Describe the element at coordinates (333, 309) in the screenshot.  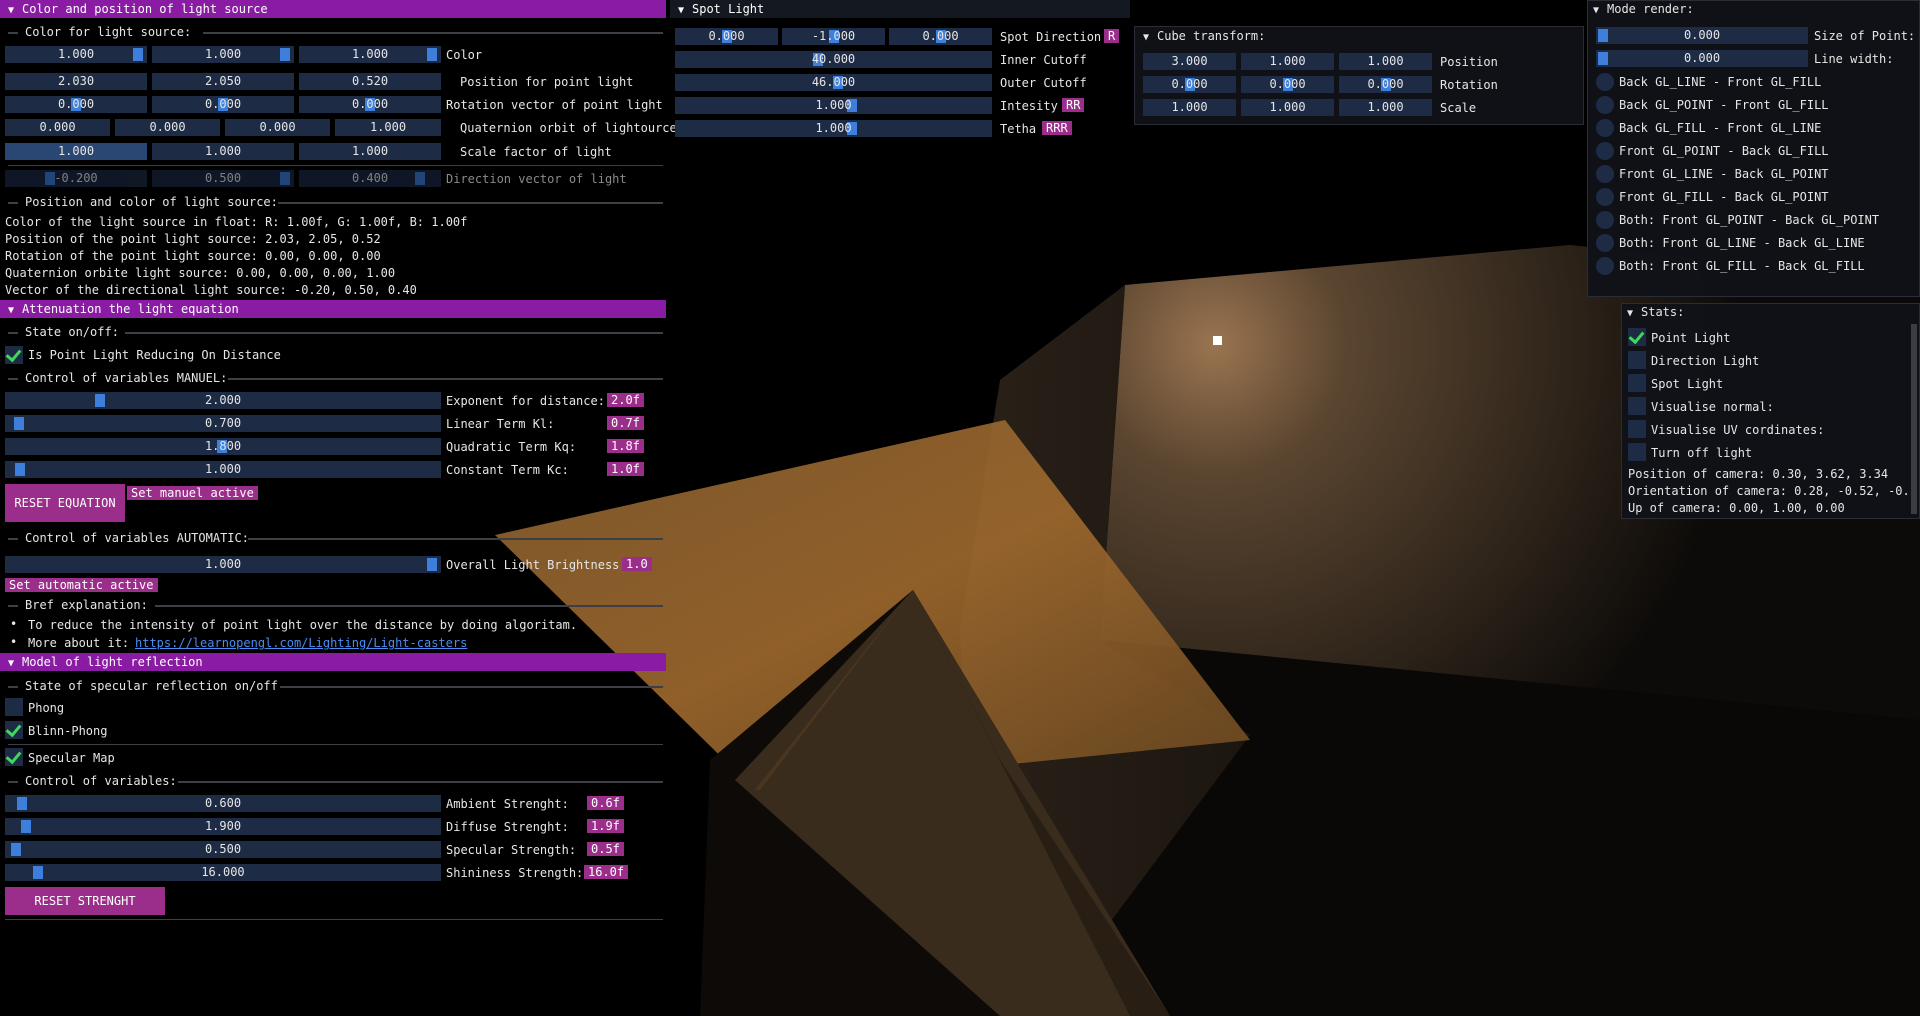
I see `atten-titlebar: ▼ Attenuation the light equation` at that location.